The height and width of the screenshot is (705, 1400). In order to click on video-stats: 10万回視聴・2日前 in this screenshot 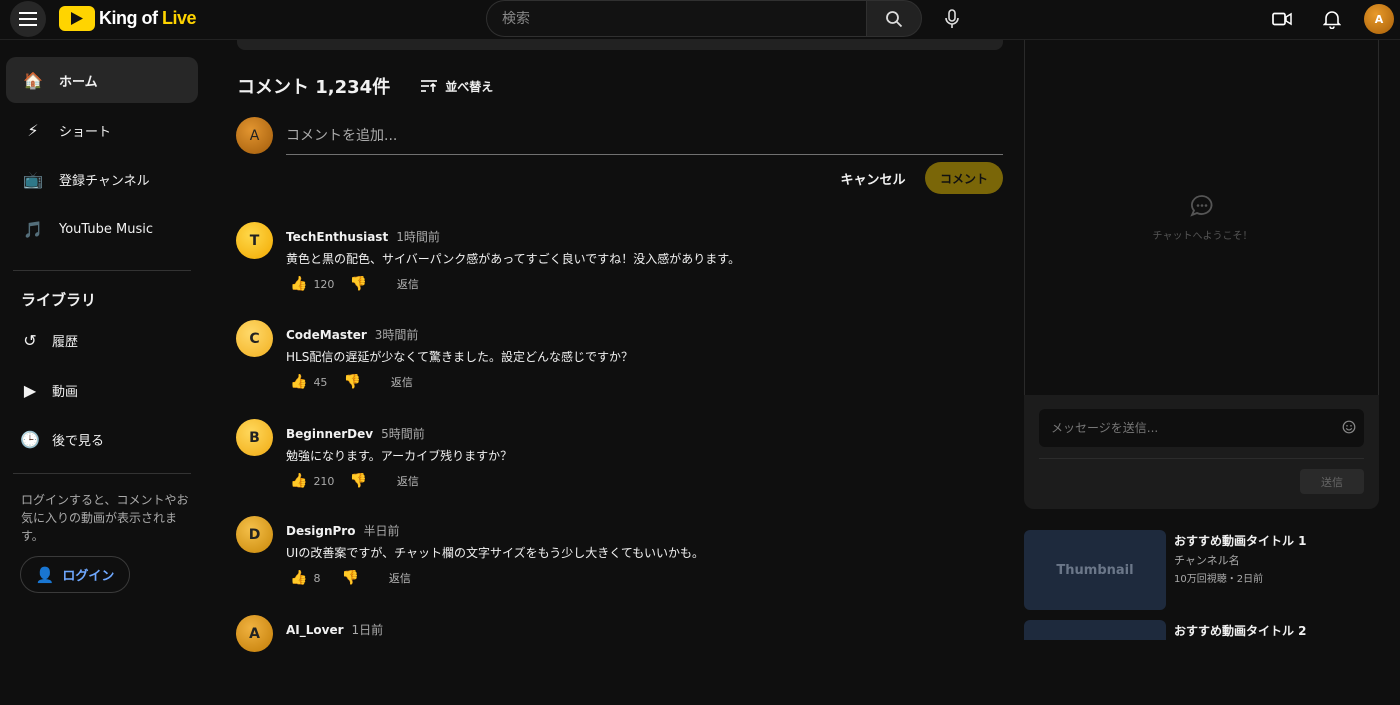, I will do `click(1219, 579)`.